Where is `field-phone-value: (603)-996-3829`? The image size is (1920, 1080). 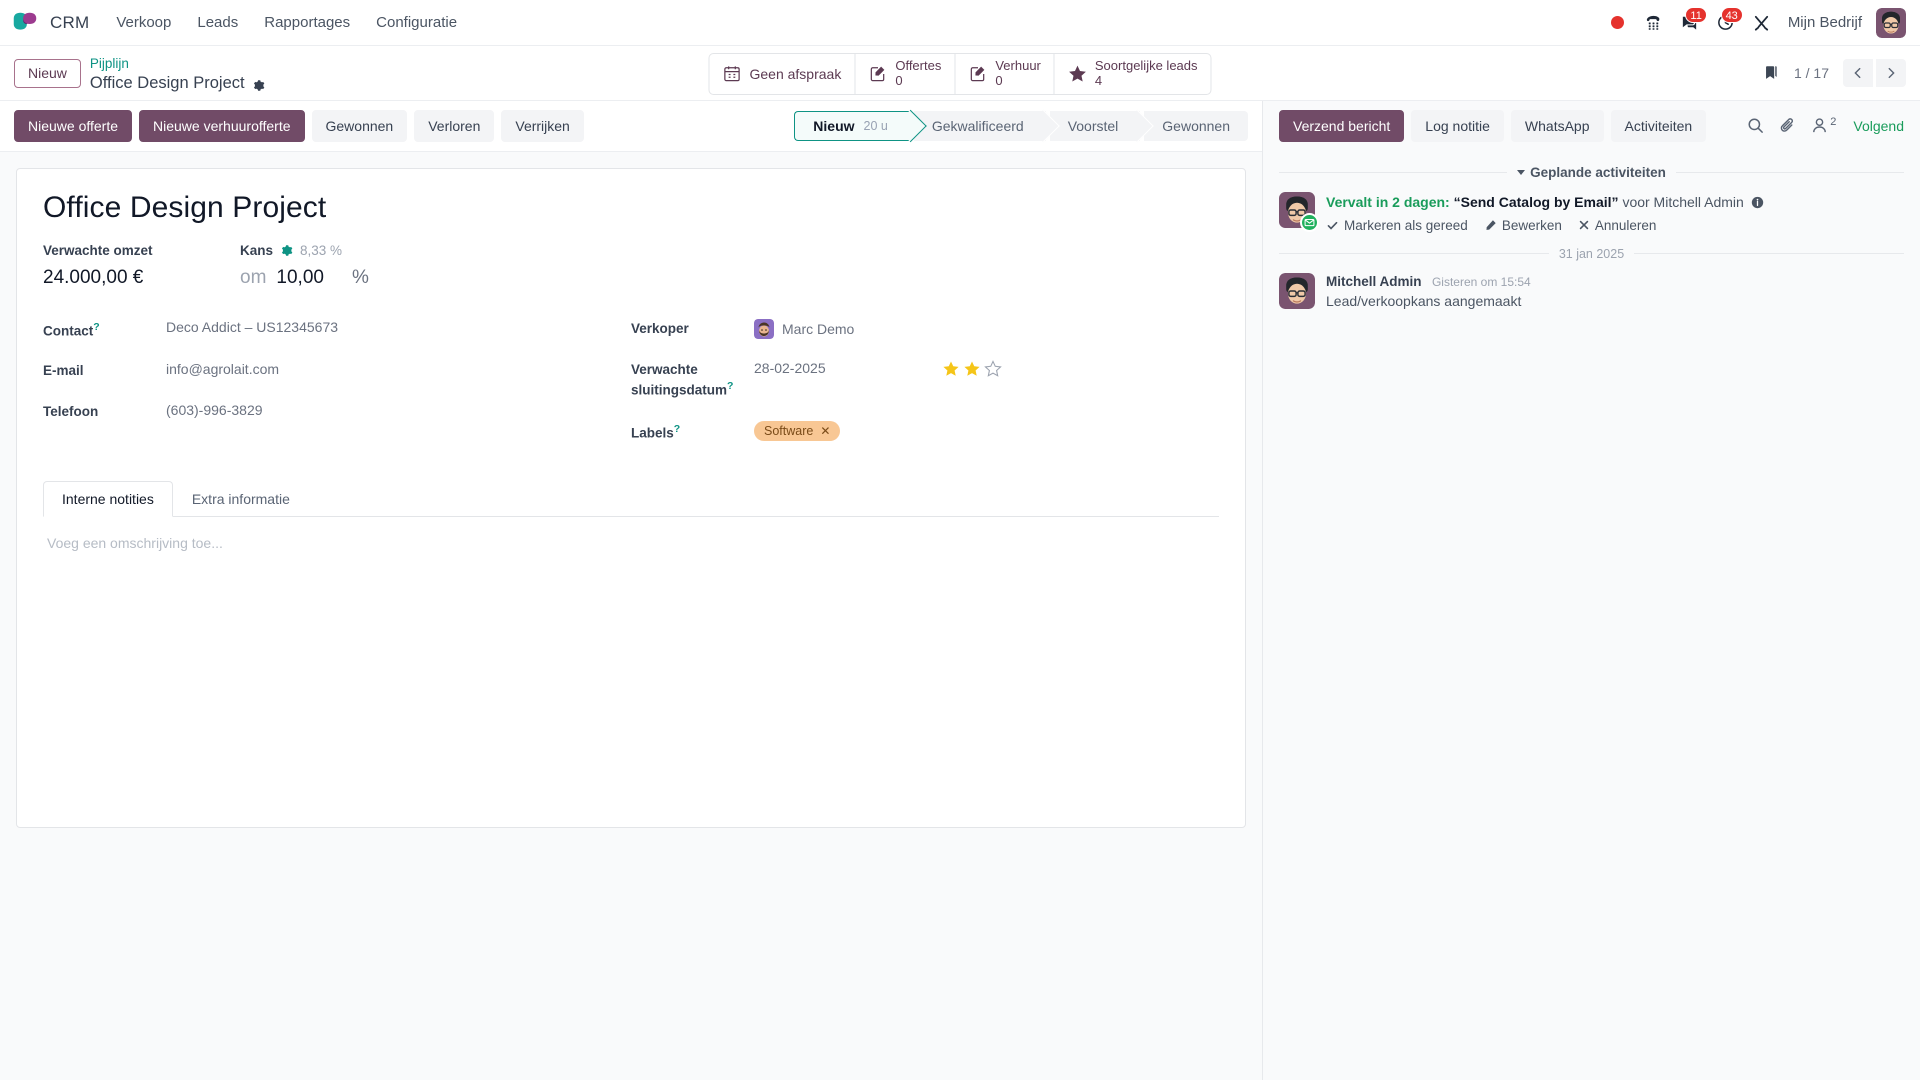 field-phone-value: (603)-996-3829 is located at coordinates (214, 410).